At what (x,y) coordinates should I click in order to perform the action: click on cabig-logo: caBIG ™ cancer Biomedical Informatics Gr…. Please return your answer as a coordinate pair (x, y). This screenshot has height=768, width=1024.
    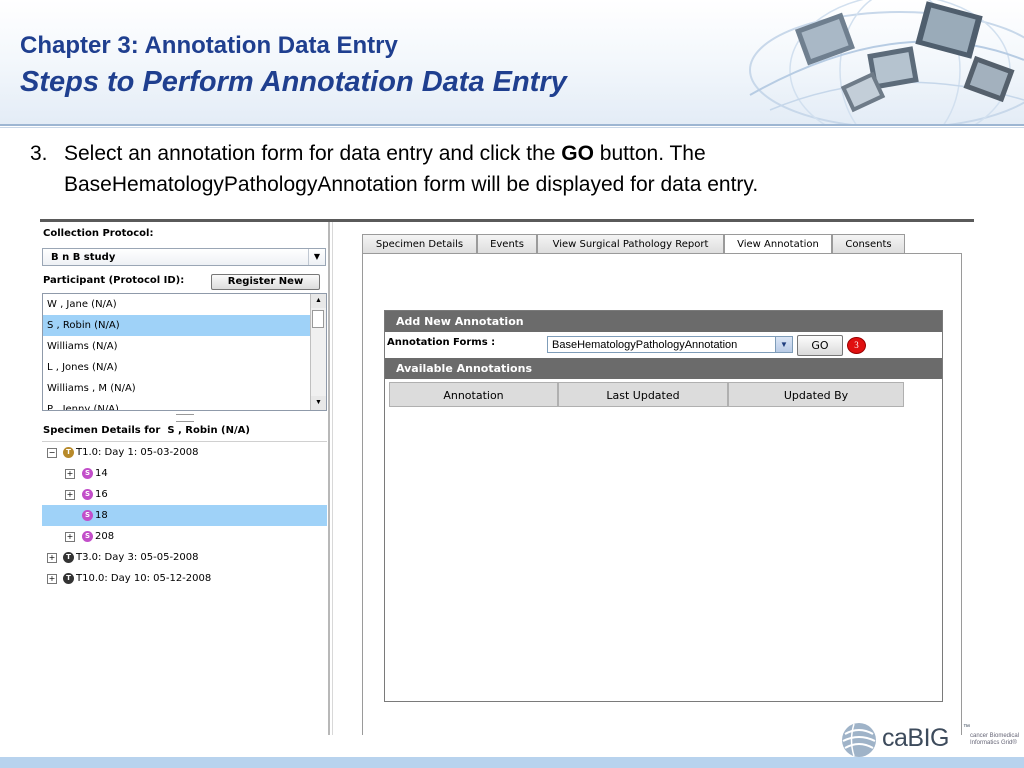
    Looking at the image, I should click on (930, 738).